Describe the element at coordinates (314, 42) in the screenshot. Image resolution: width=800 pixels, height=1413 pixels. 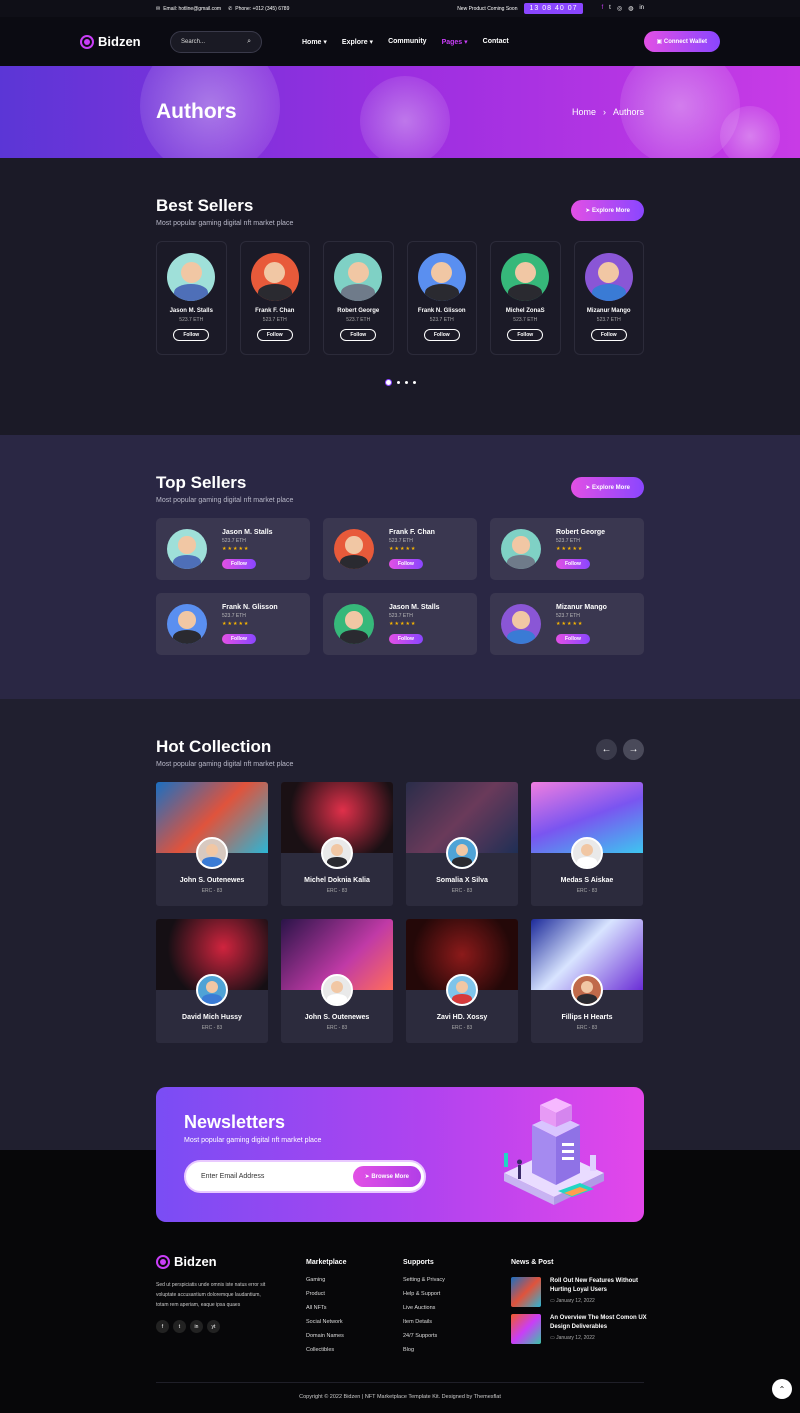
I see `nav-item-home: Home ▾` at that location.